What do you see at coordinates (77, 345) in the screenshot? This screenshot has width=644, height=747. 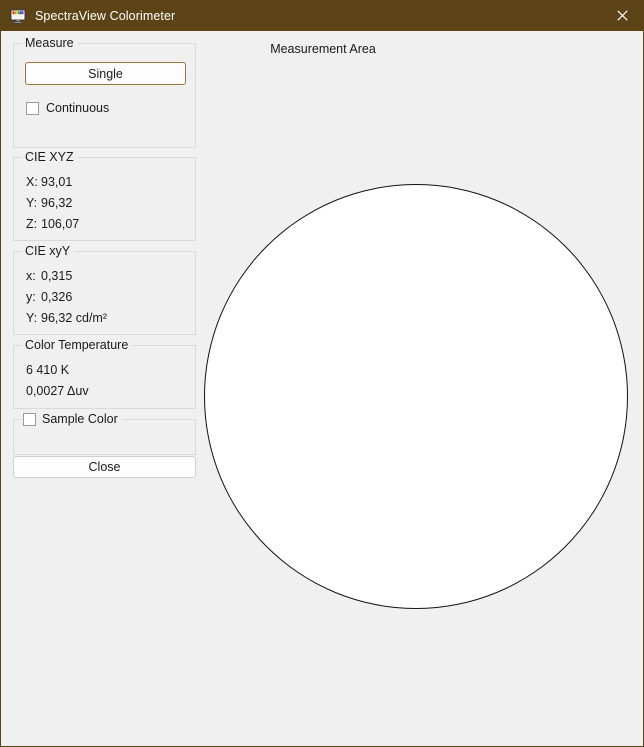 I see `color-temperature-group-legend: Color Temperature` at bounding box center [77, 345].